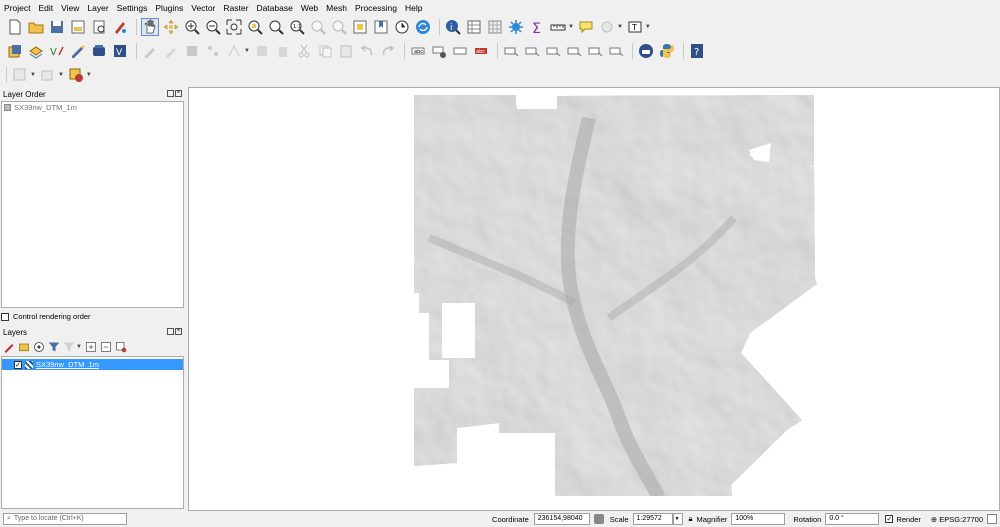  What do you see at coordinates (106, 347) in the screenshot?
I see `collapse-all-icon` at bounding box center [106, 347].